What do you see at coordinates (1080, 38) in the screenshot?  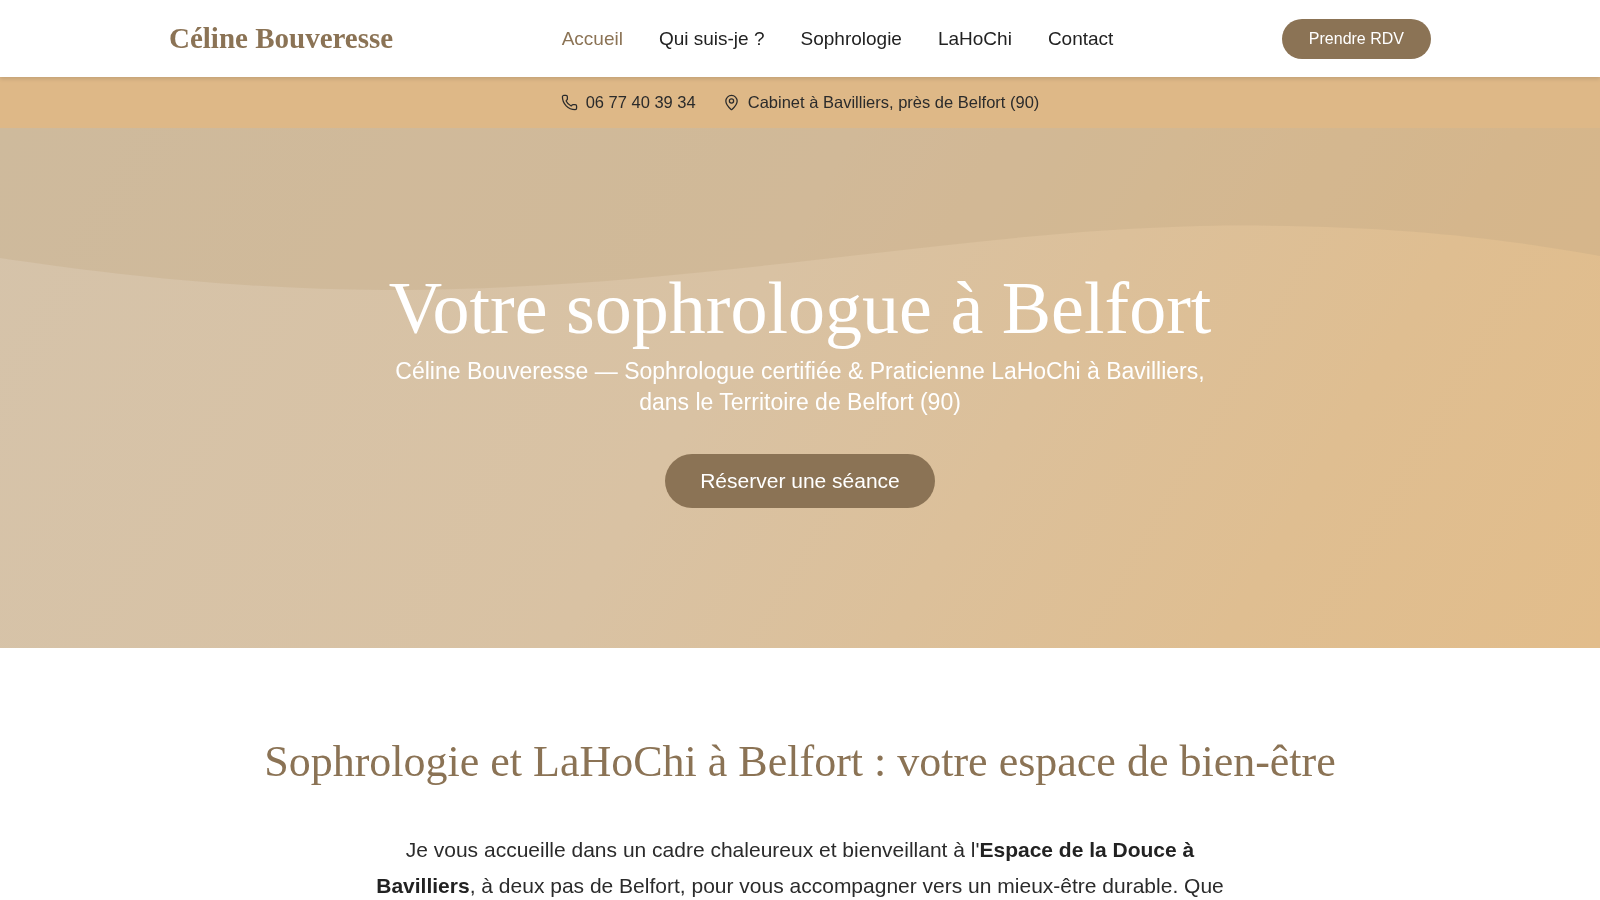 I see `nav-link: Contact` at bounding box center [1080, 38].